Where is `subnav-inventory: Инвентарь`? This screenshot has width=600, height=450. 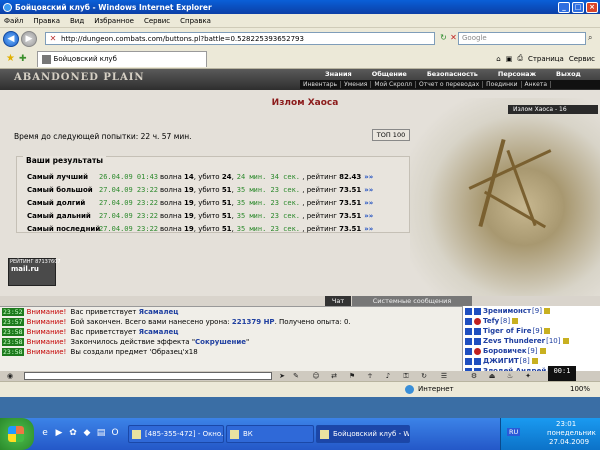 subnav-inventory: Инвентарь is located at coordinates (321, 84).